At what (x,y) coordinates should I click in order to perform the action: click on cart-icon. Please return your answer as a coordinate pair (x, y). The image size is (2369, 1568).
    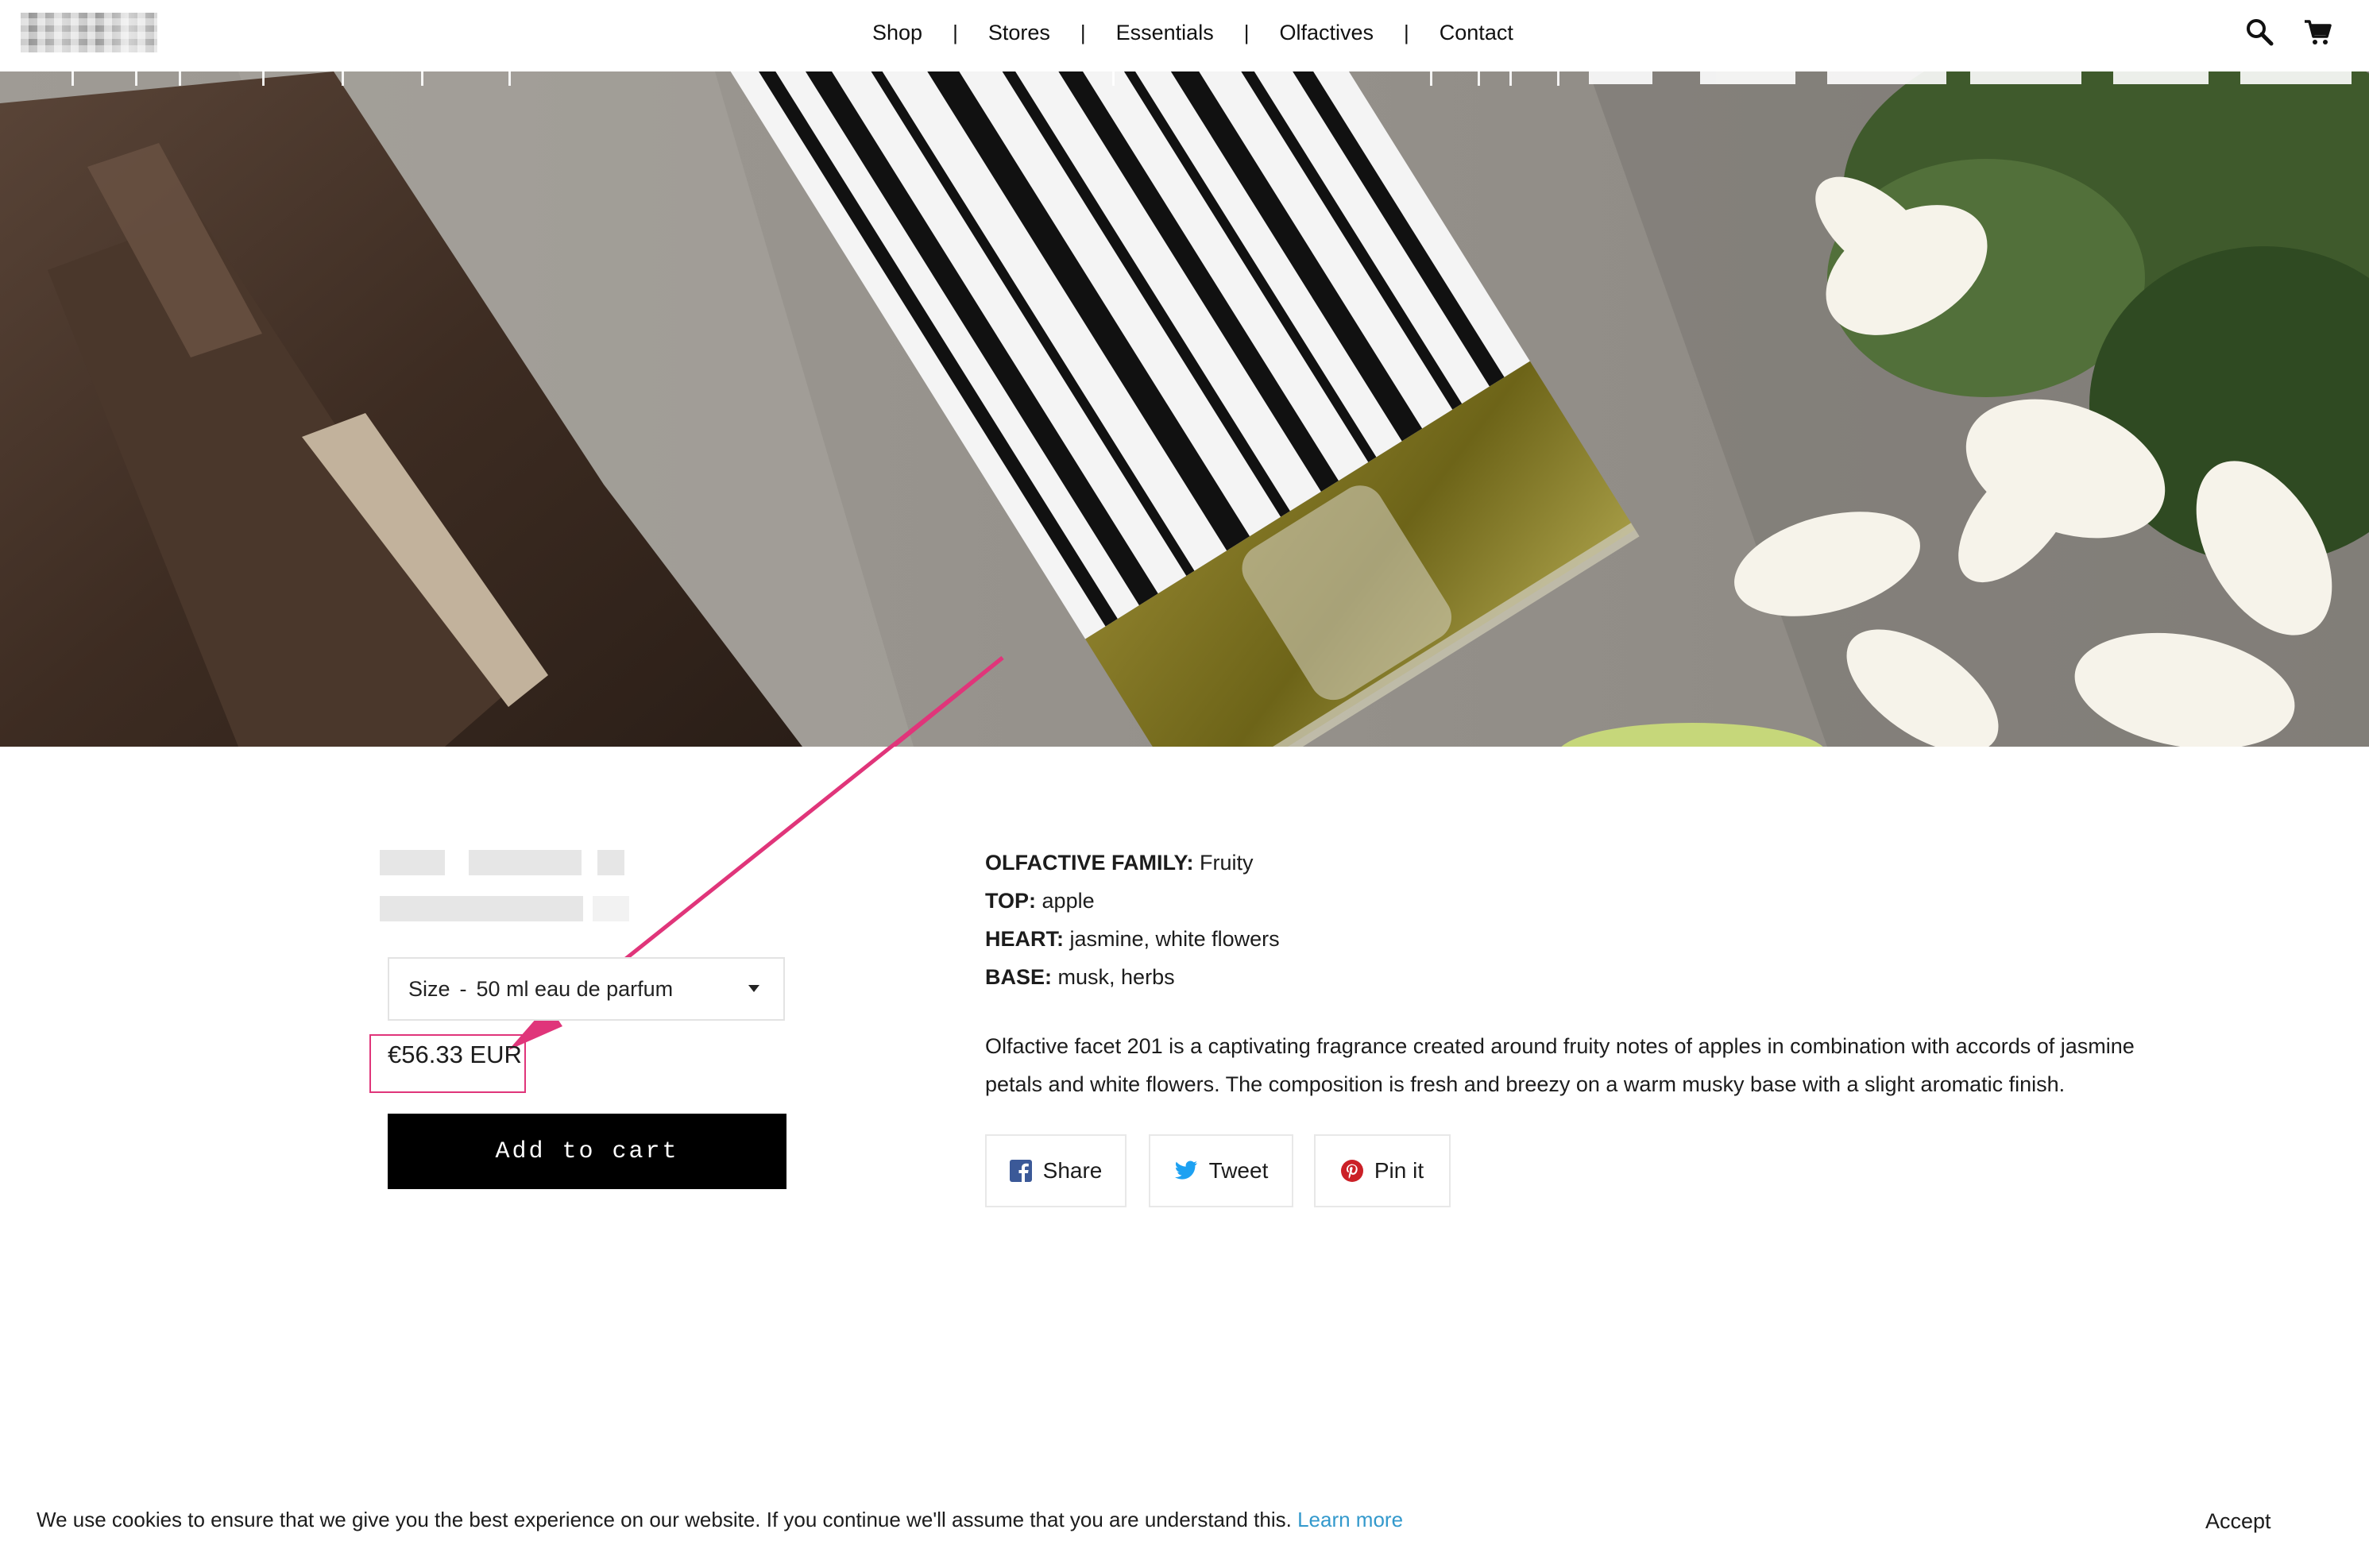
    Looking at the image, I should click on (2318, 32).